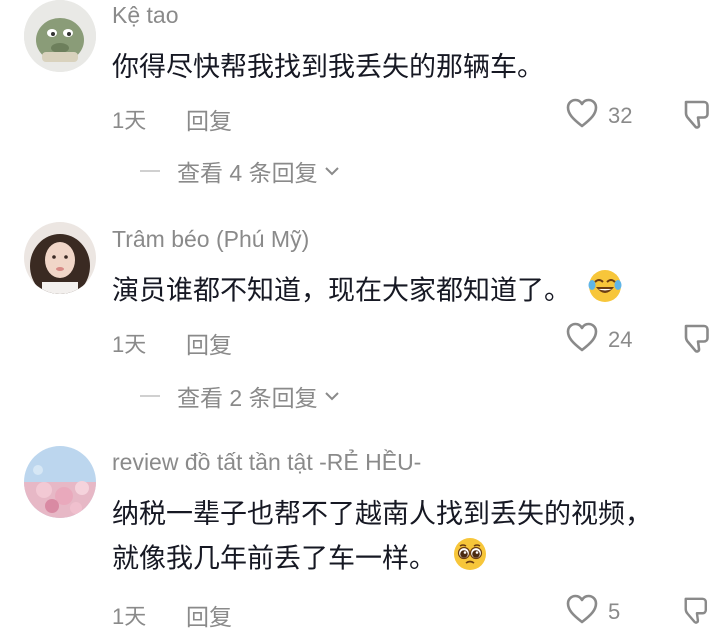  I want to click on comment-line: 你得尽快帮我找到我丢失的那辆车。, so click(328, 67).